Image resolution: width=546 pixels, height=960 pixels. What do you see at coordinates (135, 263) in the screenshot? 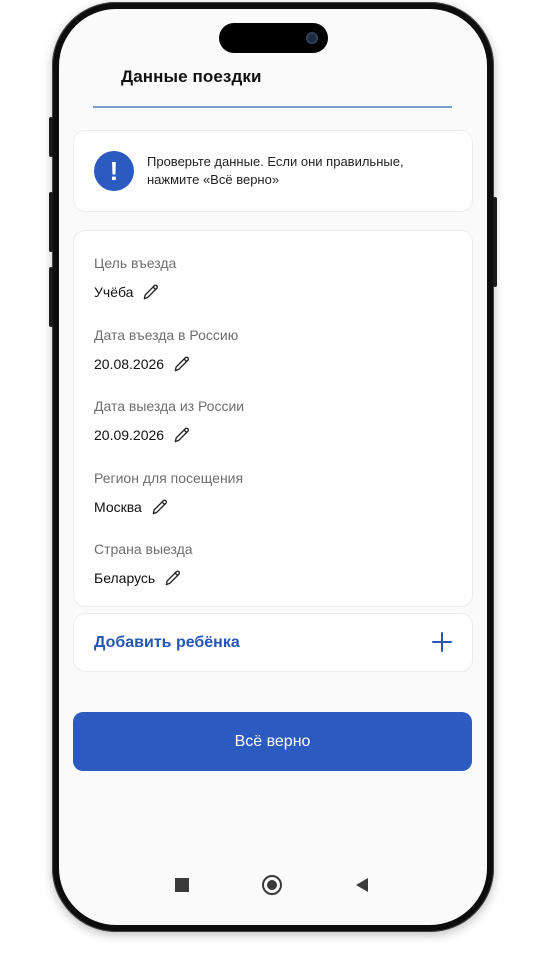
I see `field-label: Цель въезда` at bounding box center [135, 263].